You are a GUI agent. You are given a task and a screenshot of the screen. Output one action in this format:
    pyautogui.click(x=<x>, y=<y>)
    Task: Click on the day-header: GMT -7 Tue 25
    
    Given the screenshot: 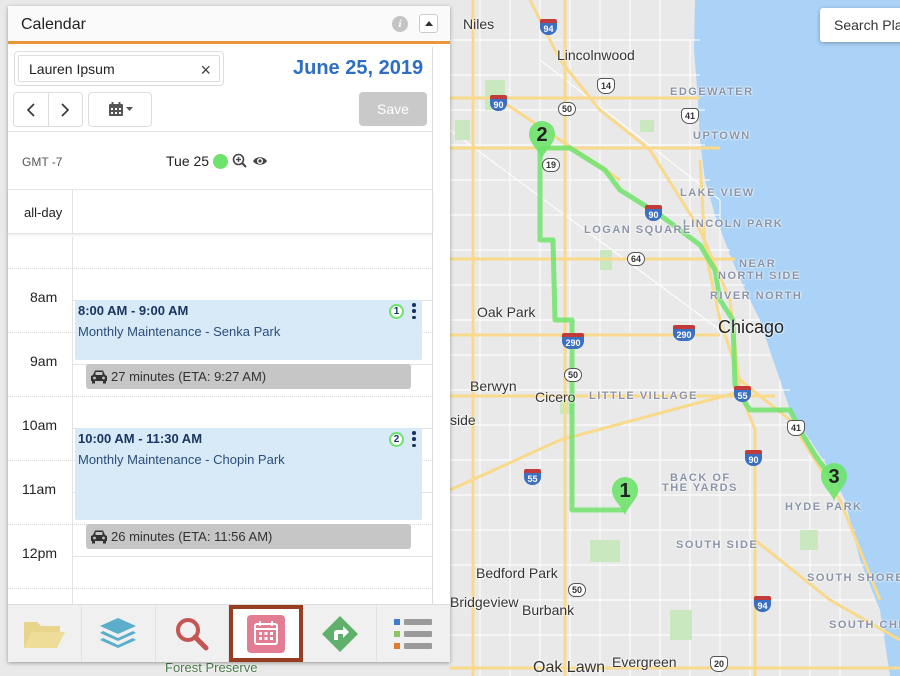 What is the action you would take?
    pyautogui.click(x=220, y=160)
    